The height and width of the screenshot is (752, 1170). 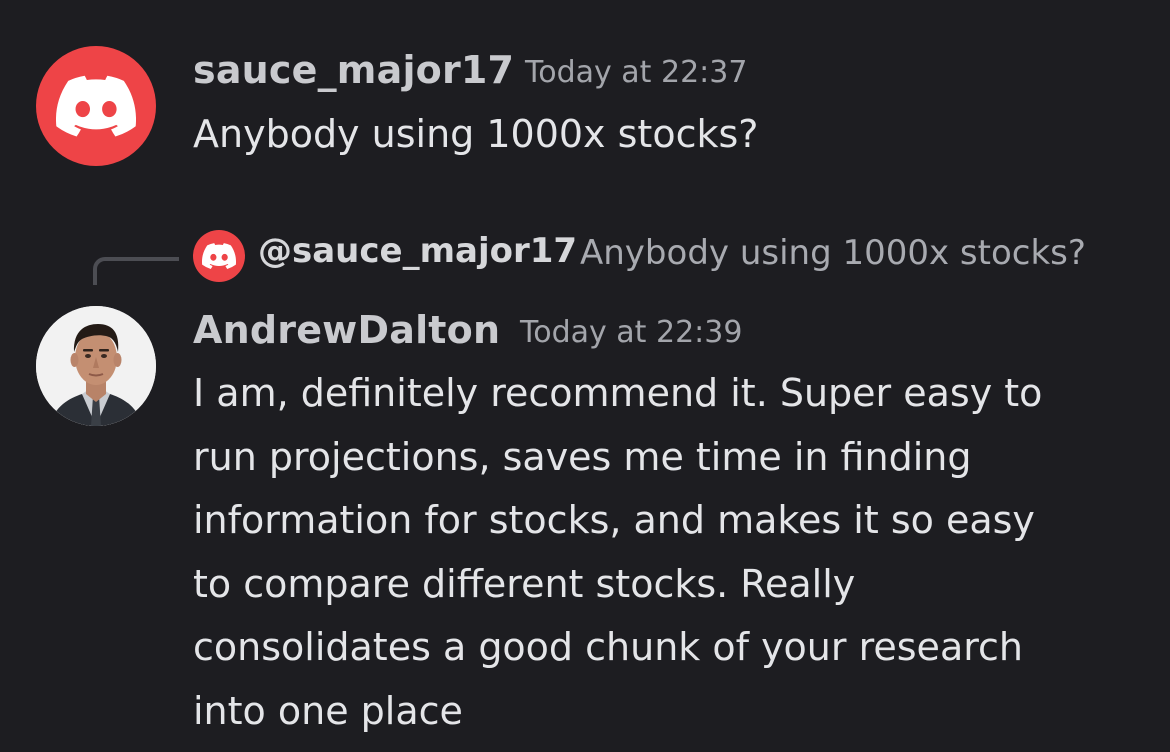 I want to click on reply-connector, so click(x=136, y=271).